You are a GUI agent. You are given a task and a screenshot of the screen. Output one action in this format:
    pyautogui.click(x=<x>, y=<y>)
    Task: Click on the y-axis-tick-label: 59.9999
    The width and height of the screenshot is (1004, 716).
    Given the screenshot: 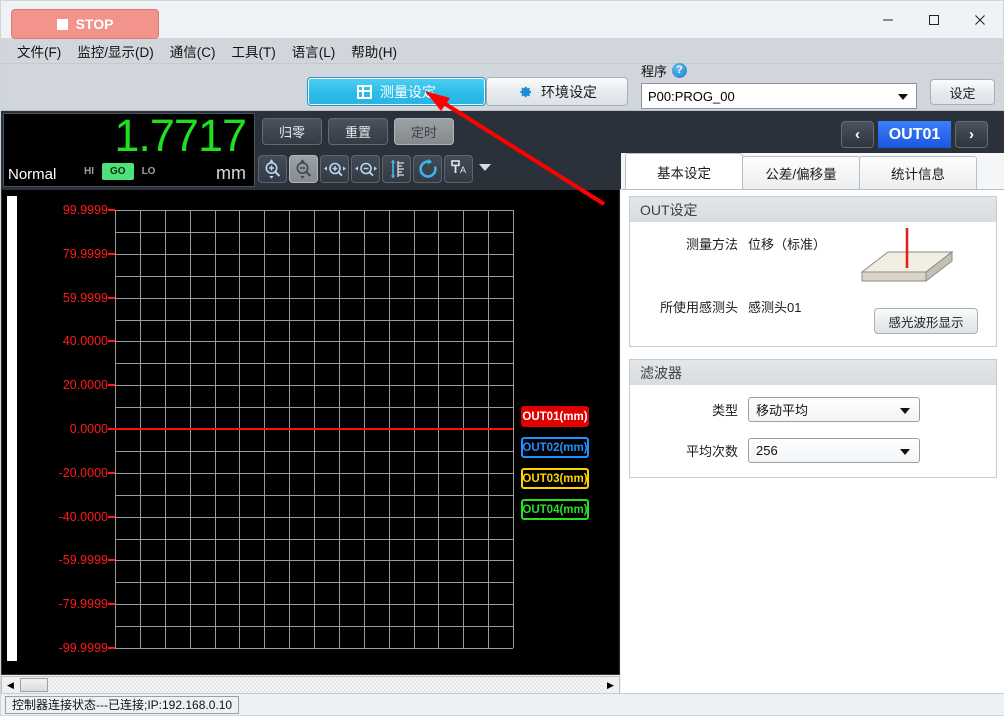 What is the action you would take?
    pyautogui.click(x=85, y=297)
    